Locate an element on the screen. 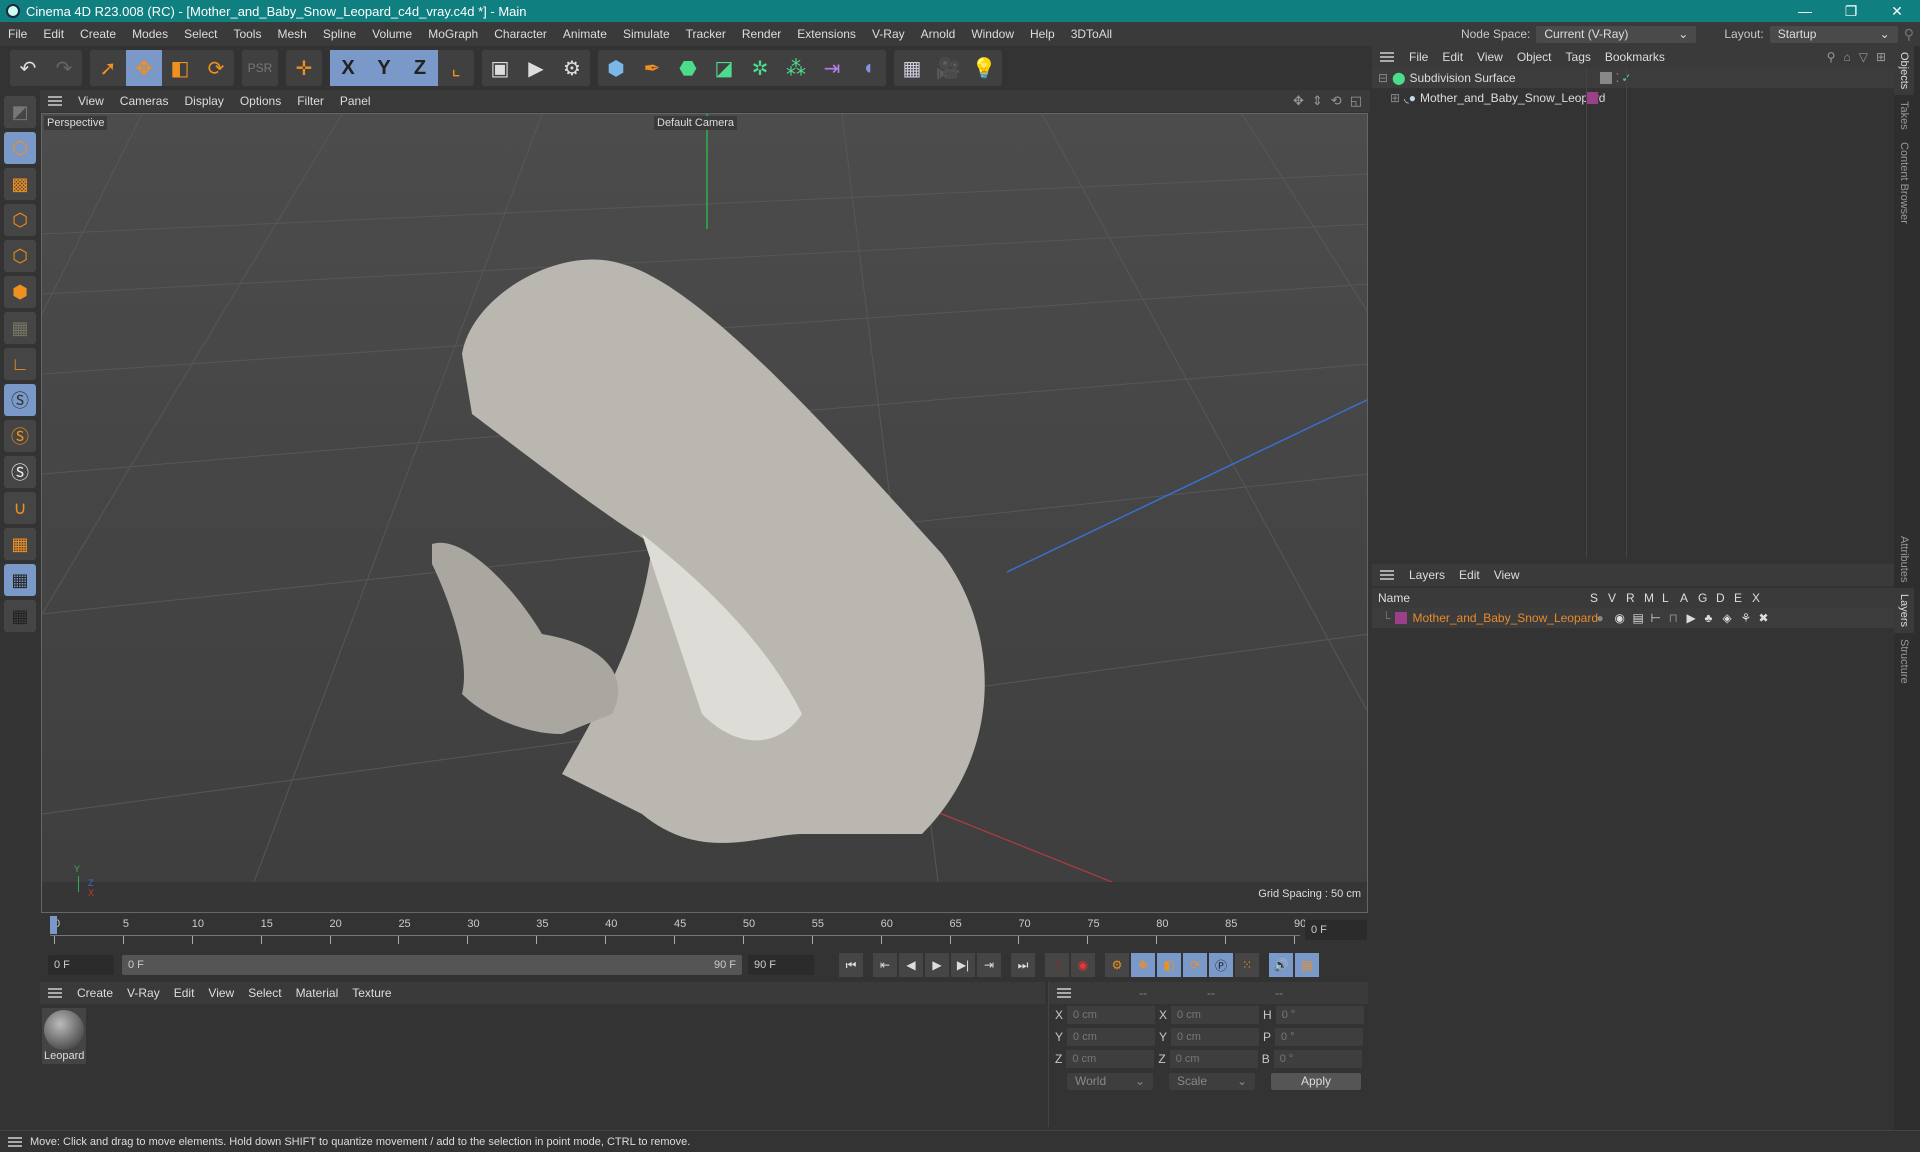 This screenshot has height=1152, width=1920. mat-menu-vray: V-Ray is located at coordinates (143, 993).